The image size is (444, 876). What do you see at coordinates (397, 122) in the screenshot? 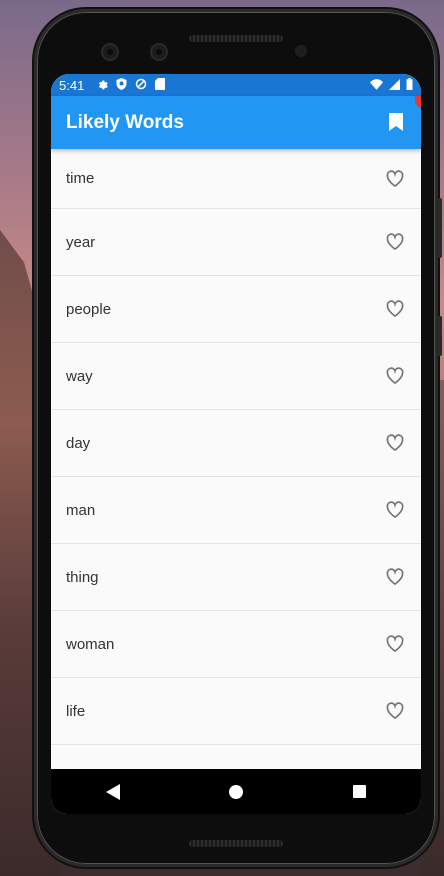
I see `bookmark-icon` at bounding box center [397, 122].